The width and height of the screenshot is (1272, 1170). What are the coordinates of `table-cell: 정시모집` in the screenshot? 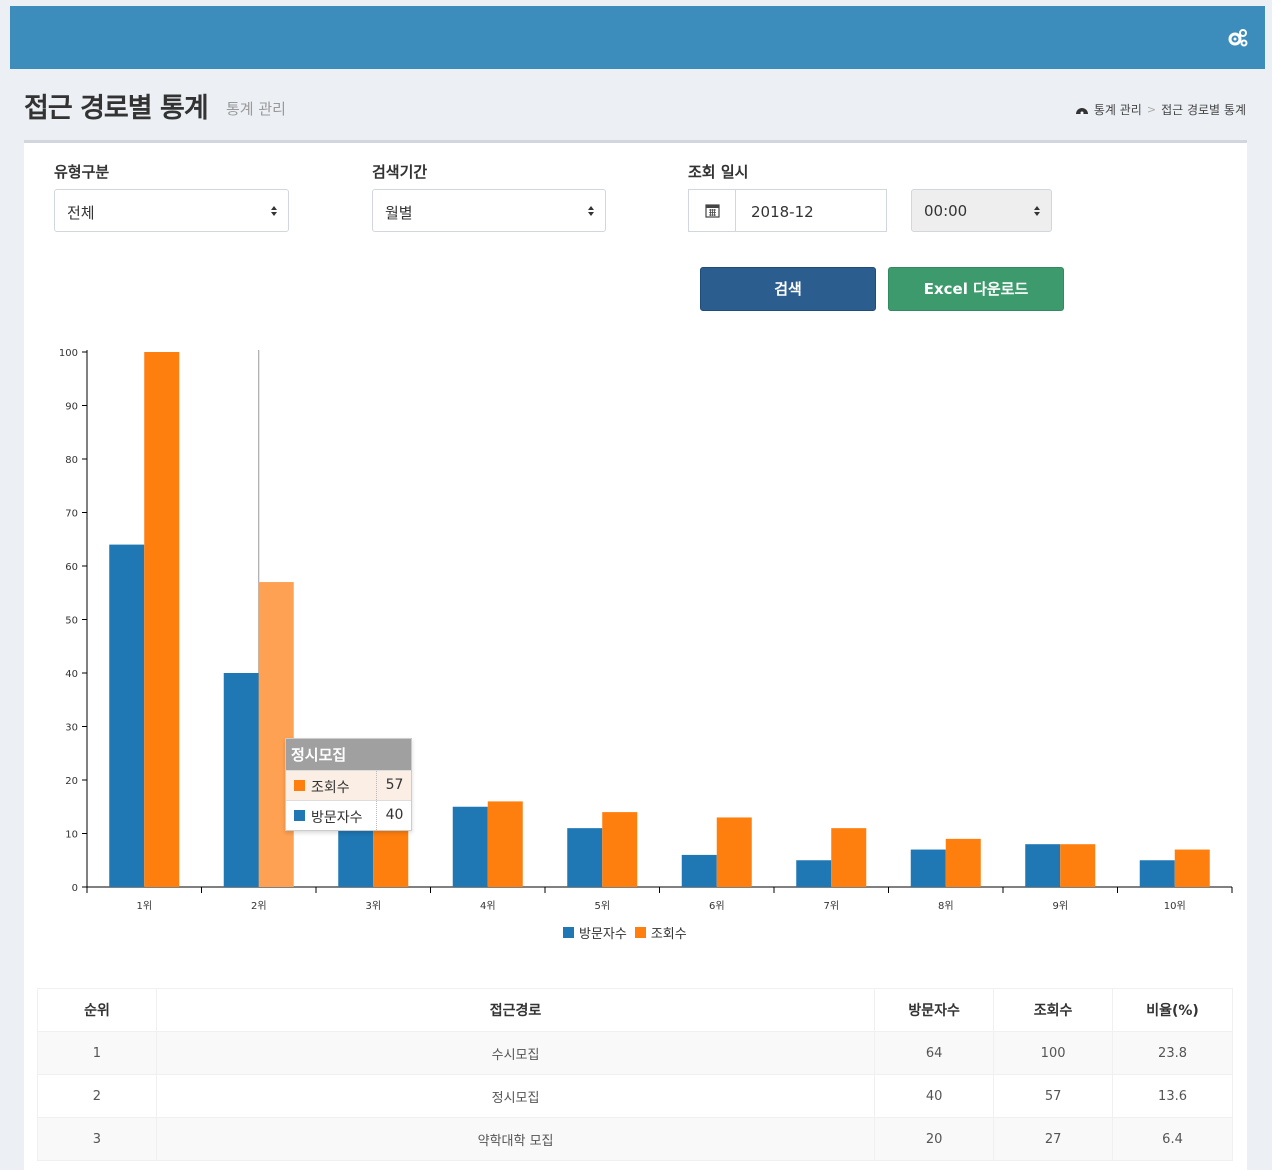 It's located at (515, 1096).